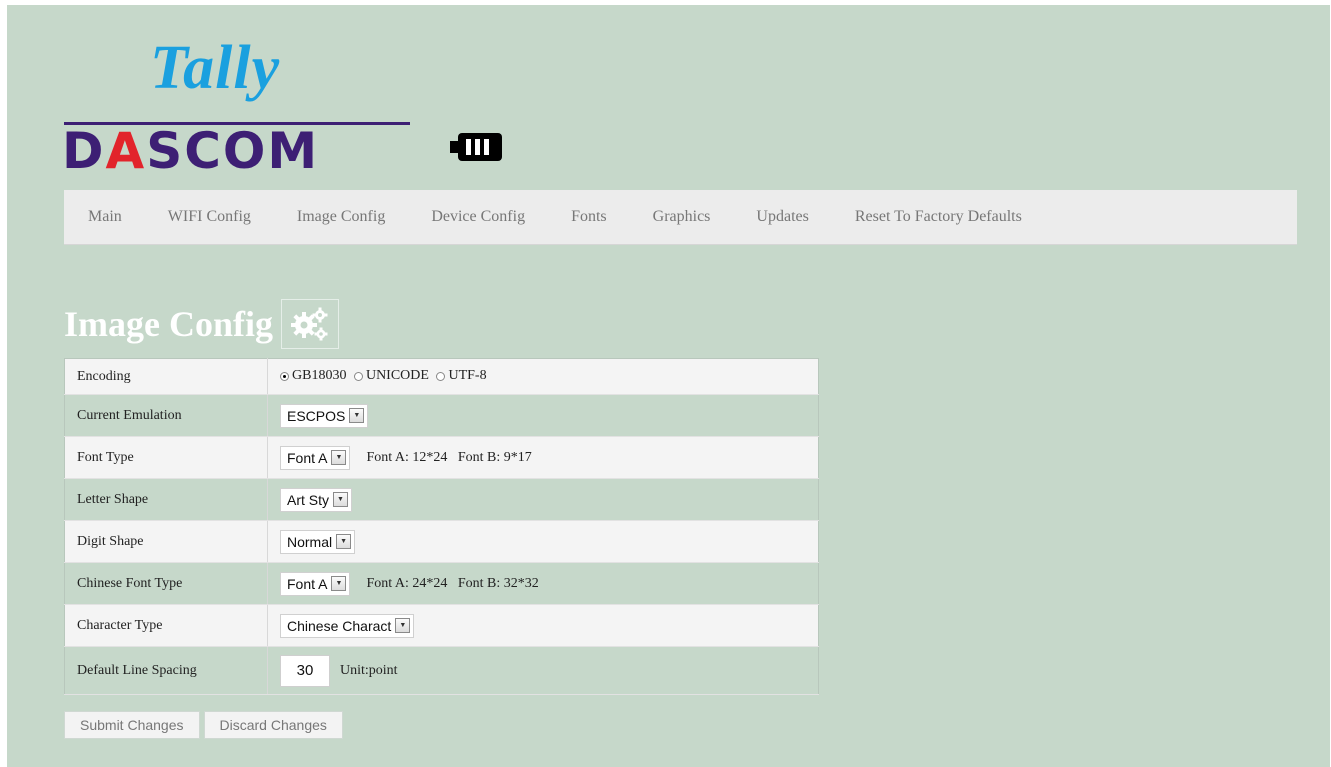  I want to click on chinese-font-type-select-value: Font A, so click(307, 583).